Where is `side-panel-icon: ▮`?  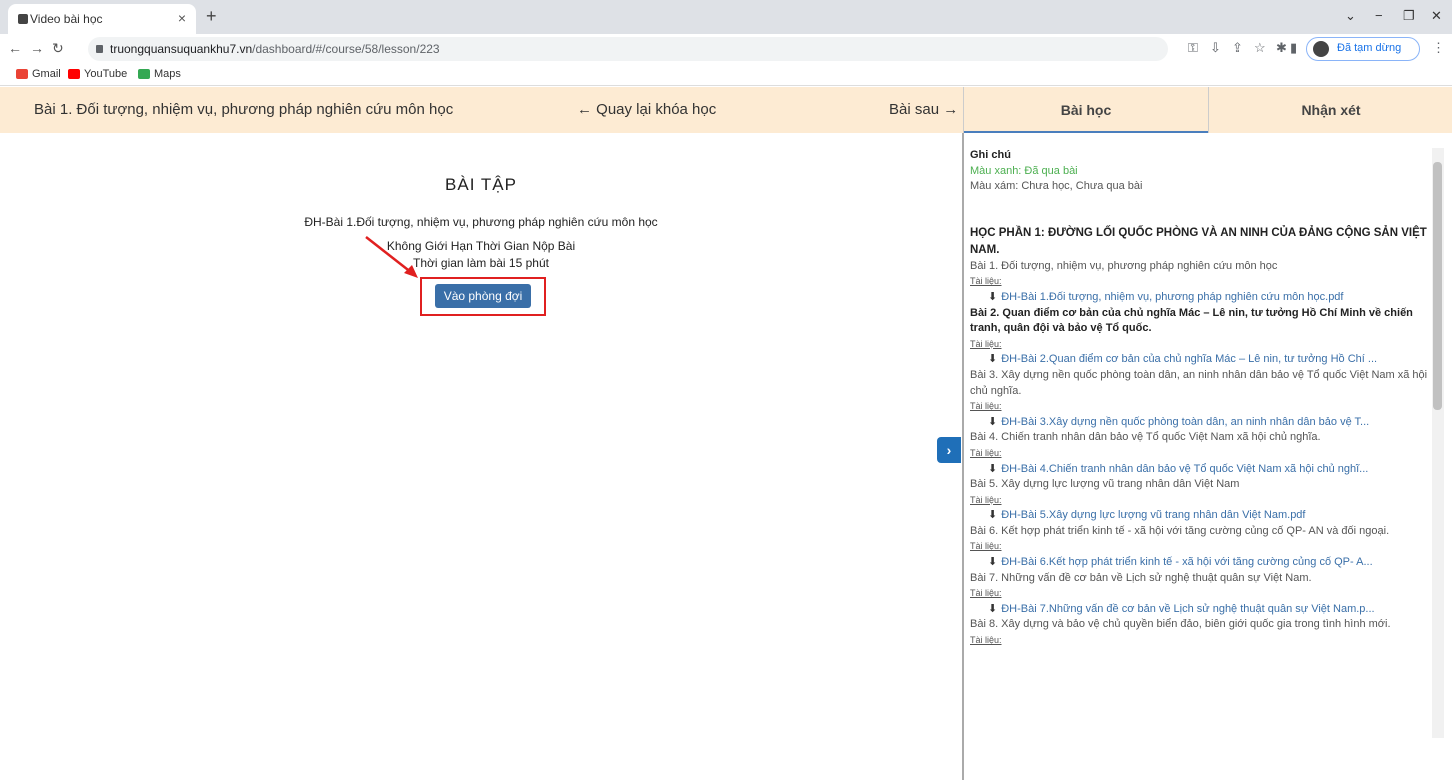 side-panel-icon: ▮ is located at coordinates (1293, 48).